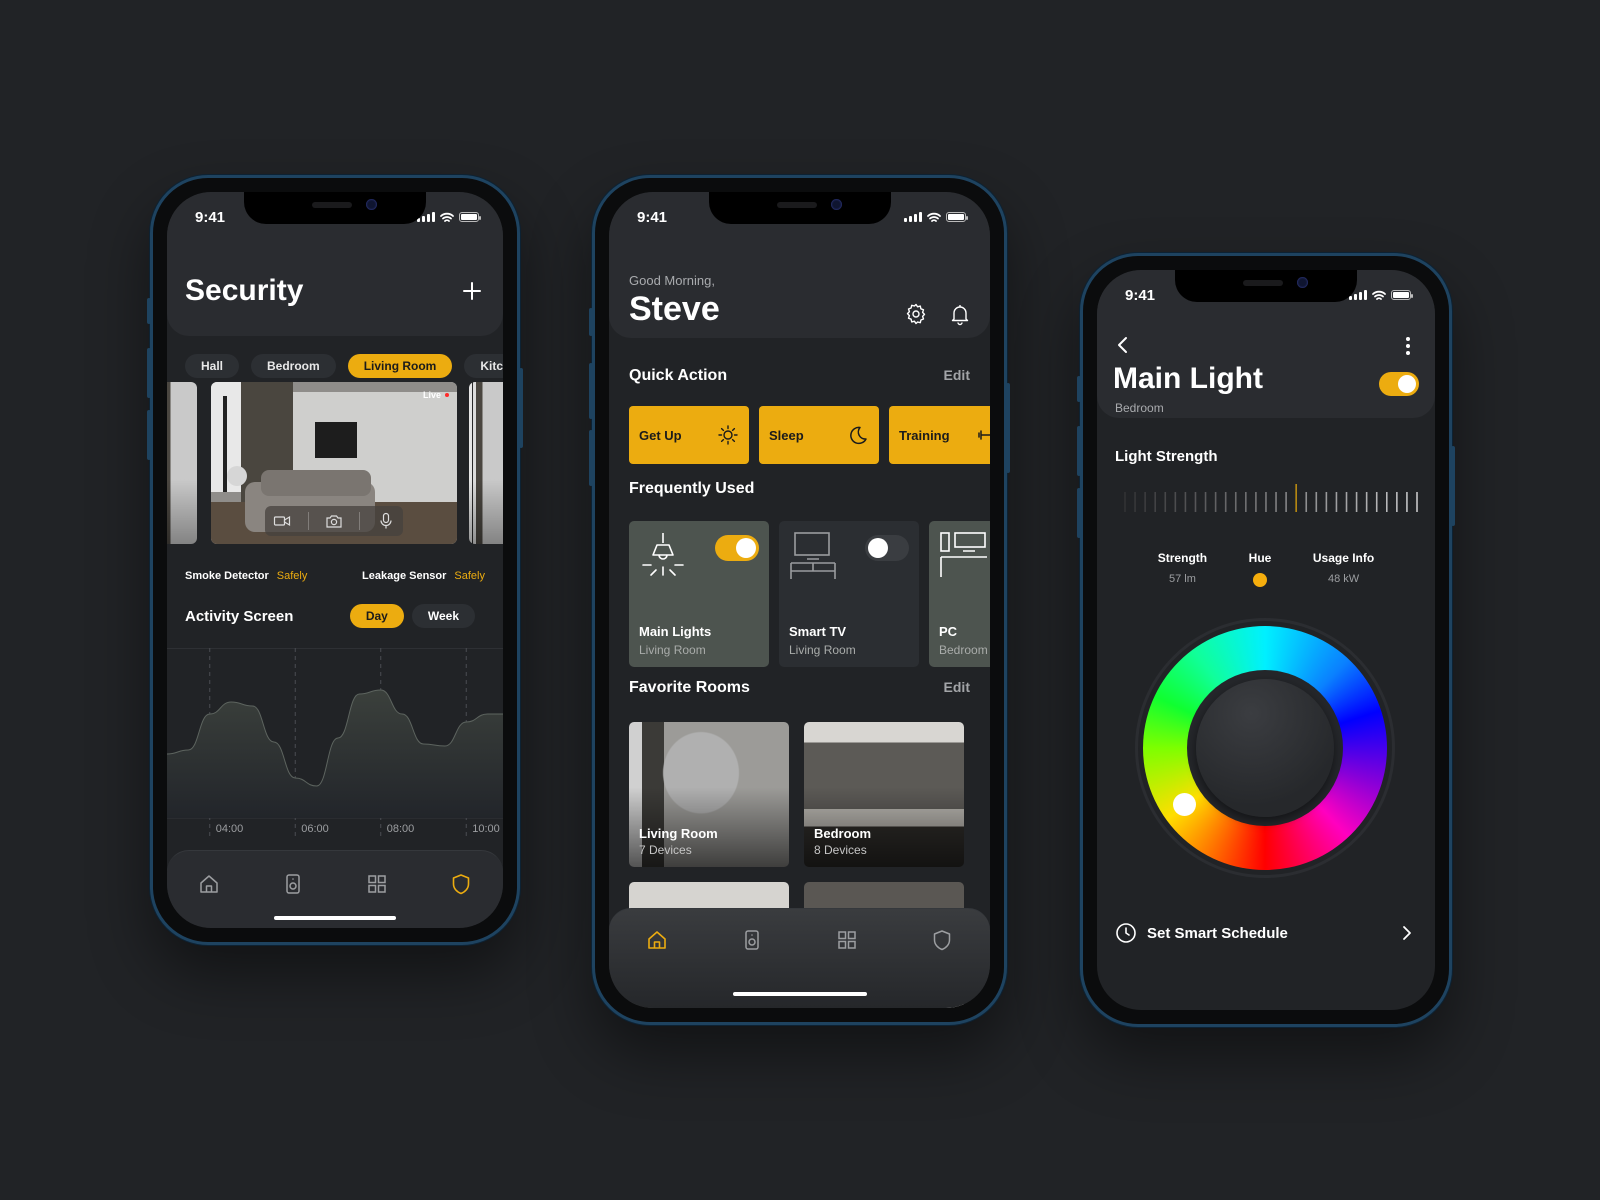 This screenshot has width=1600, height=1200. Describe the element at coordinates (819, 435) in the screenshot. I see `quick-action-sleep: Sleep` at that location.